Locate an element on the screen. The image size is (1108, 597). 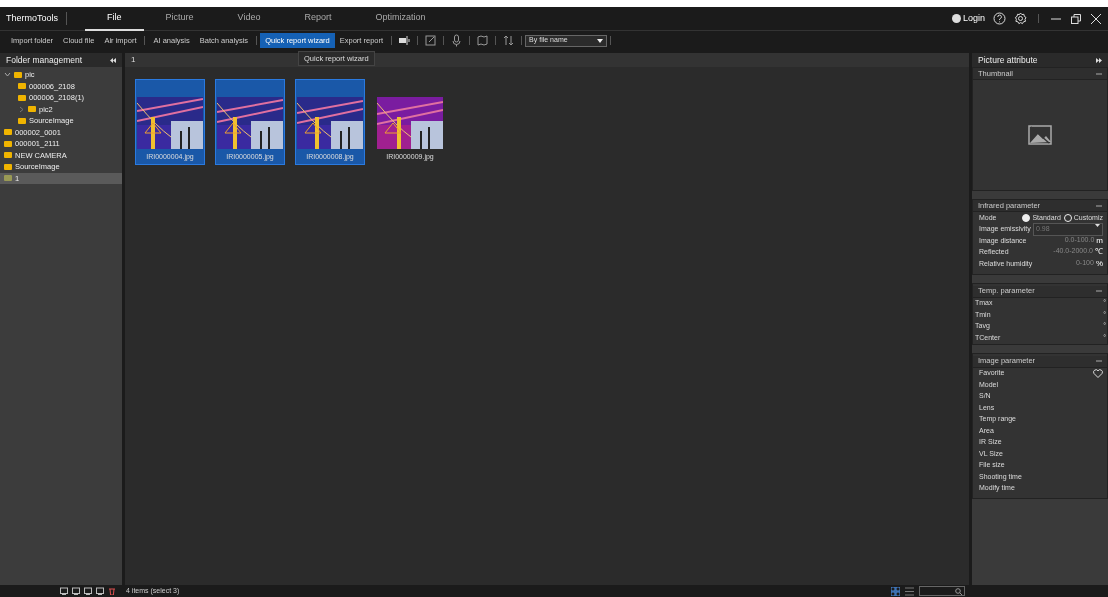
delete-icon is located at coordinates (112, 591).